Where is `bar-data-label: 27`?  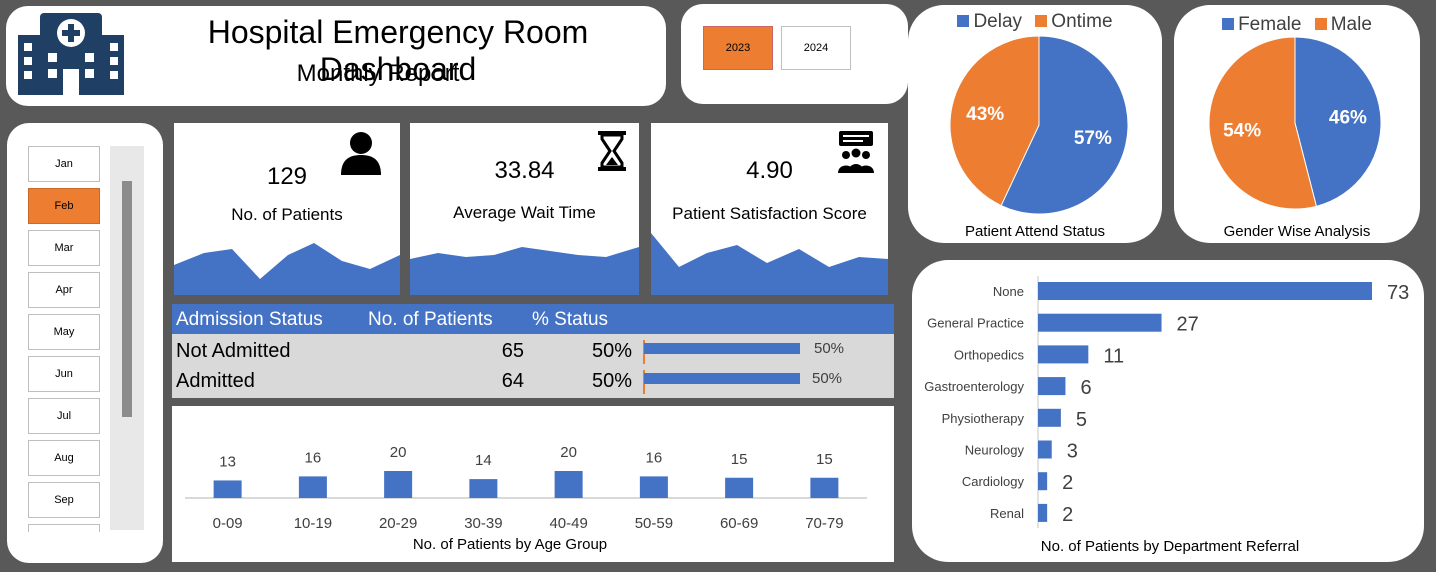
bar-data-label: 27 is located at coordinates (1188, 325).